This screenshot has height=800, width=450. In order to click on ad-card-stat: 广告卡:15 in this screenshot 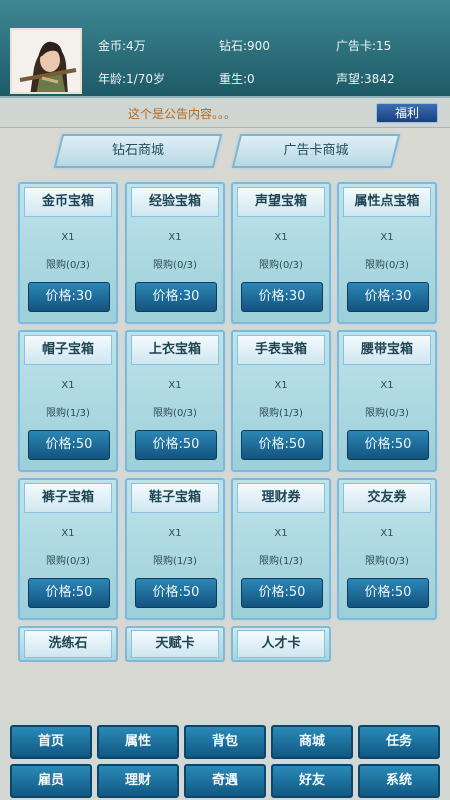, I will do `click(364, 46)`.